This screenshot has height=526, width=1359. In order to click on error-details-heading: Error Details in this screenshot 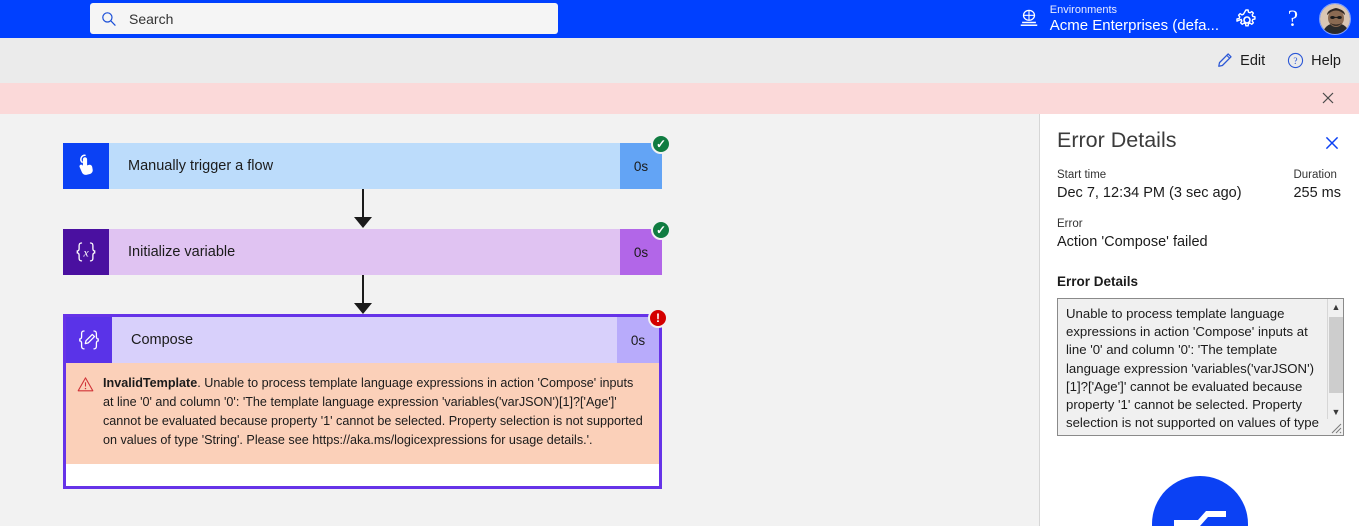, I will do `click(1098, 281)`.